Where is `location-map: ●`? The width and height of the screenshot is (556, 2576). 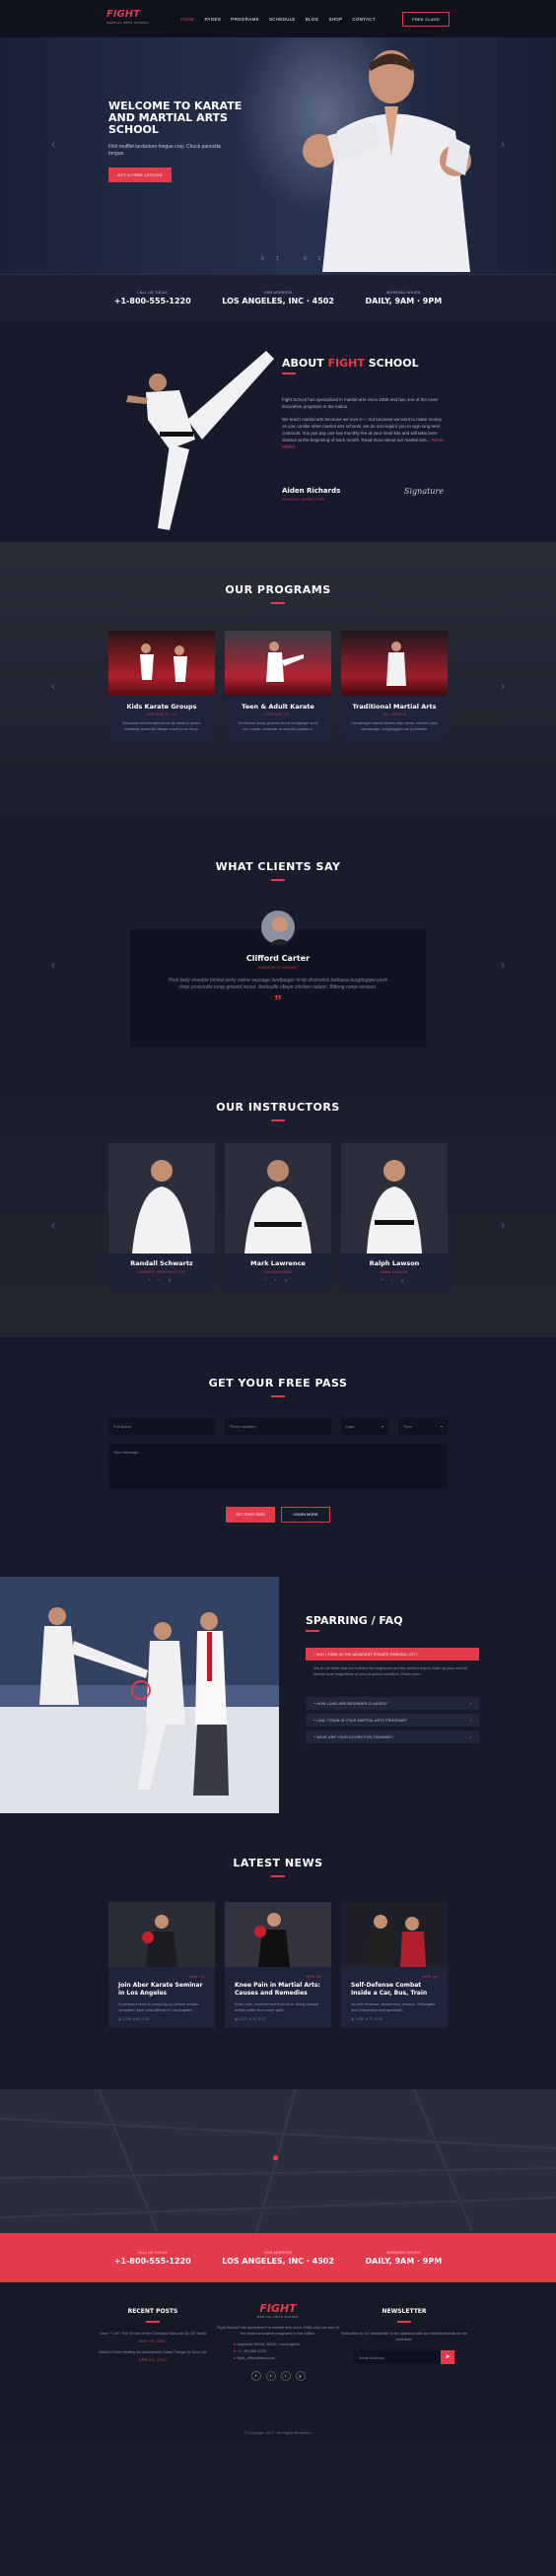
location-map: ● is located at coordinates (278, 2161).